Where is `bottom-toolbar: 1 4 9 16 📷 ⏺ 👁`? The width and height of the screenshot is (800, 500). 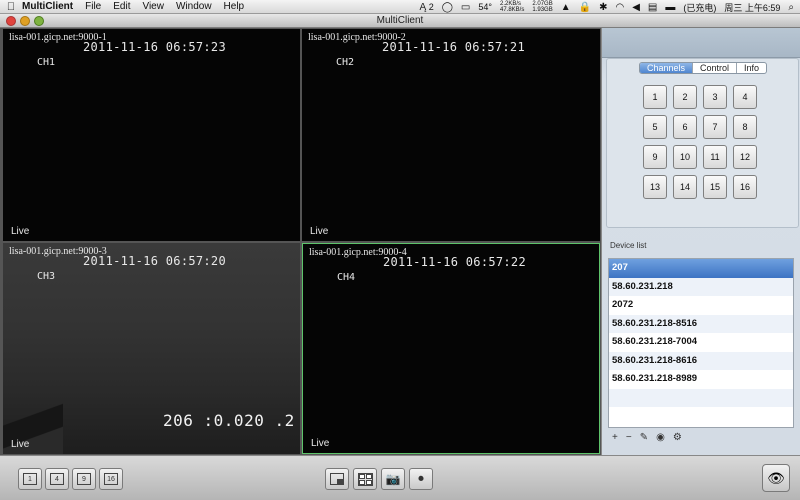 bottom-toolbar: 1 4 9 16 📷 ⏺ 👁 is located at coordinates (400, 477).